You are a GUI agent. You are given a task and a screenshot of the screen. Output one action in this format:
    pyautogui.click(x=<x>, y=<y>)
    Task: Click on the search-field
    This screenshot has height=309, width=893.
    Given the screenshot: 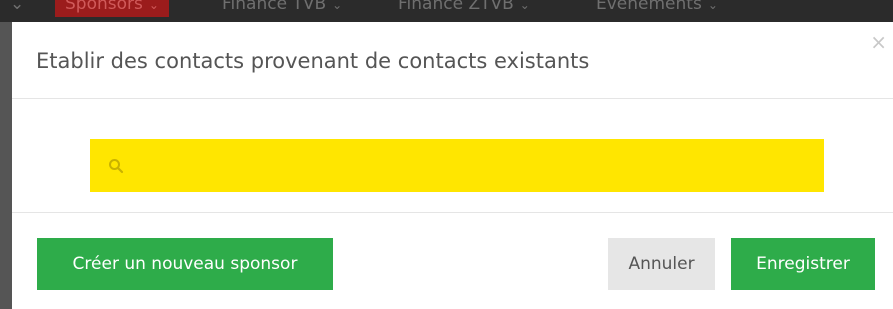 What is the action you would take?
    pyautogui.click(x=457, y=166)
    